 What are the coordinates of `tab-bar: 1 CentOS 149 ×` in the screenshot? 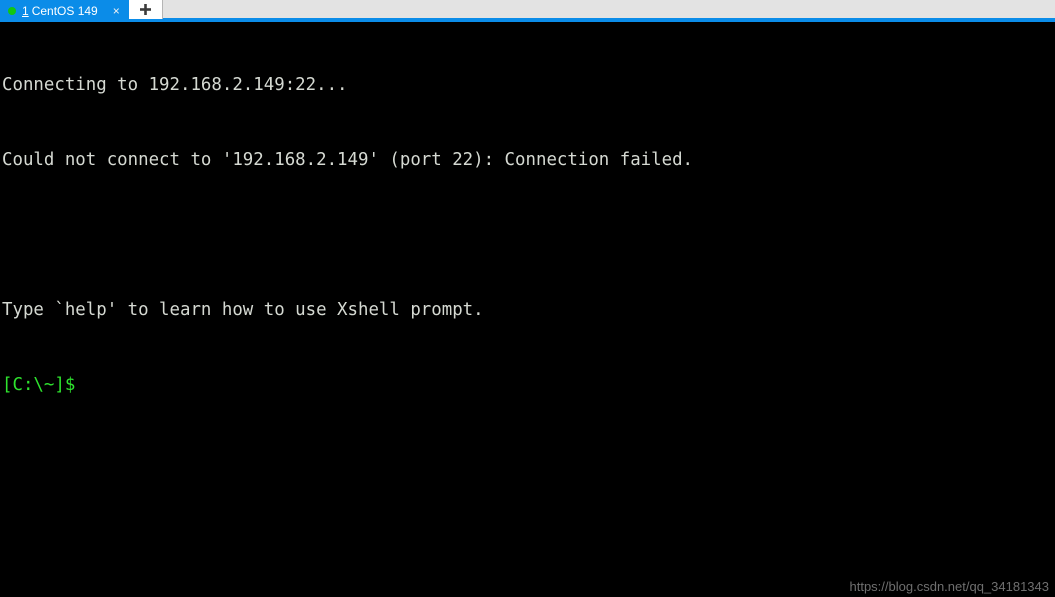 It's located at (527, 11).